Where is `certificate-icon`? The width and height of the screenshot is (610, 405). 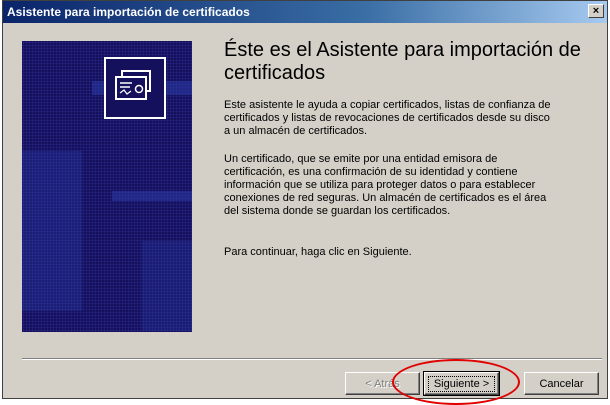 certificate-icon is located at coordinates (135, 88).